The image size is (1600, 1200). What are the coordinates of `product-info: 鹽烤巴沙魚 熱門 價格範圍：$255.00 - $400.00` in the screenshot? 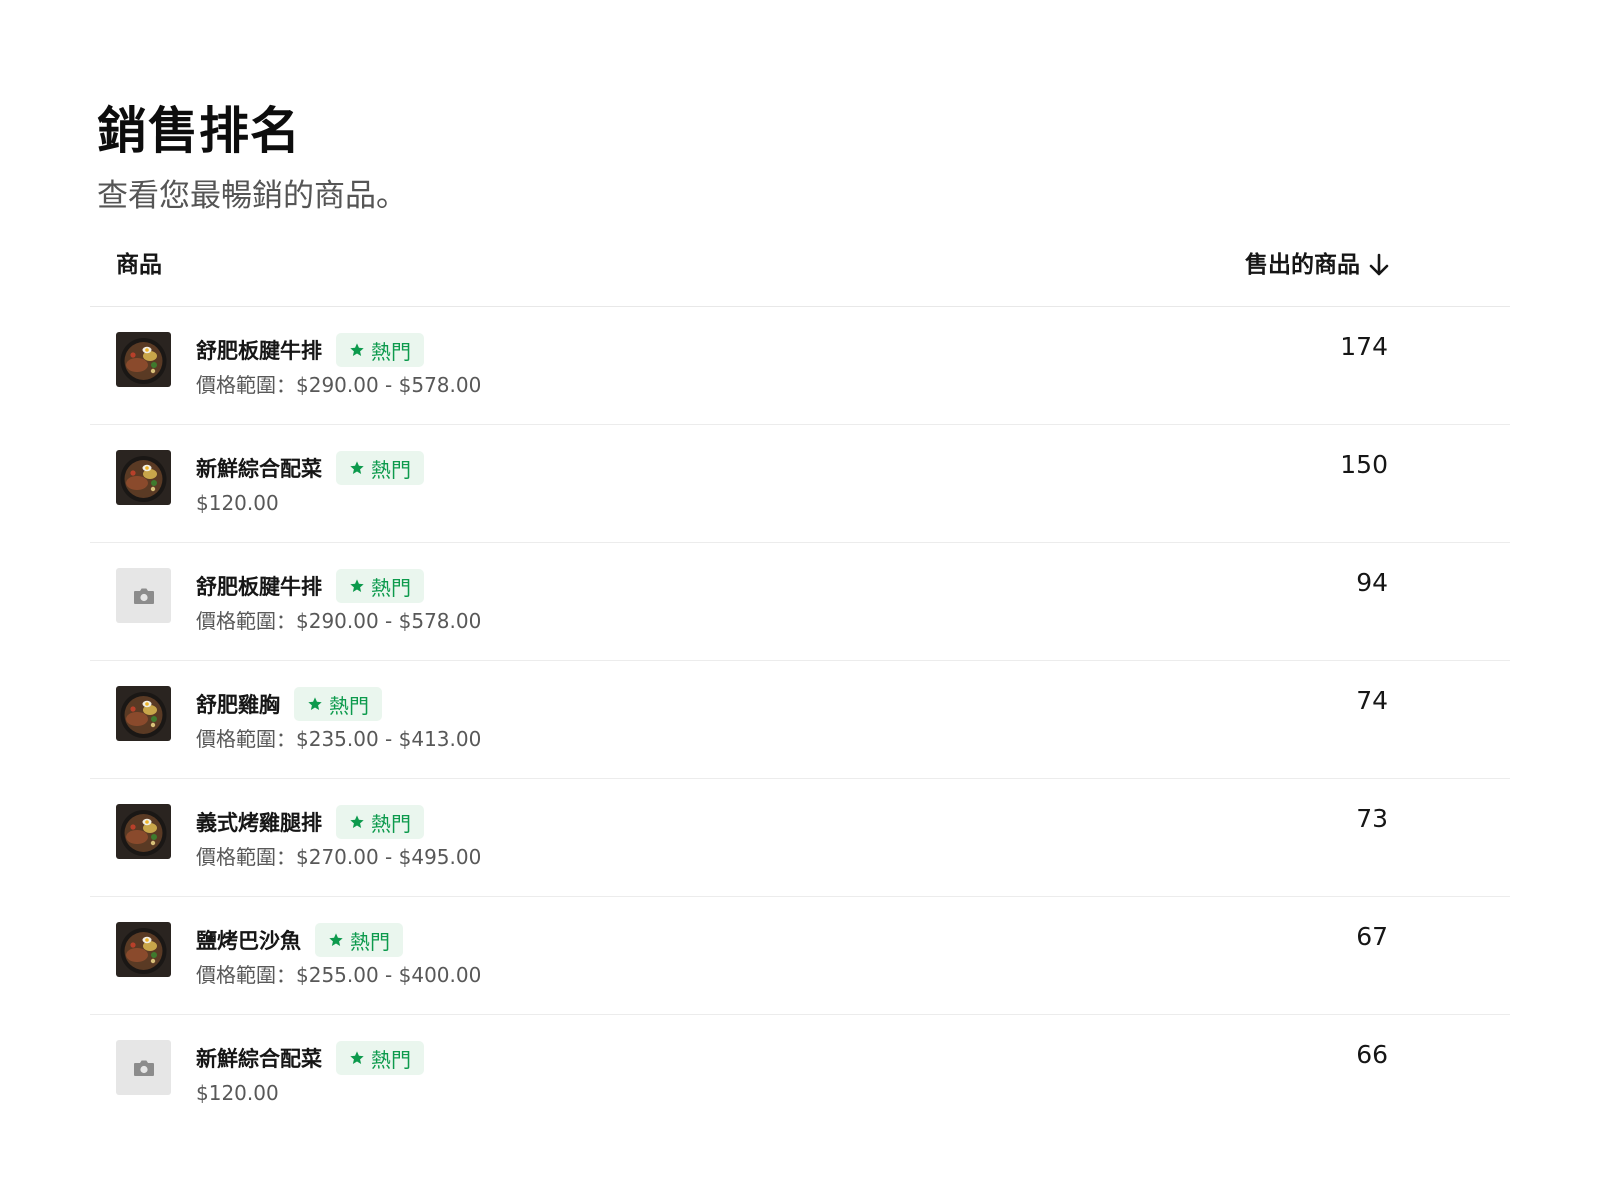 It's located at (338, 957).